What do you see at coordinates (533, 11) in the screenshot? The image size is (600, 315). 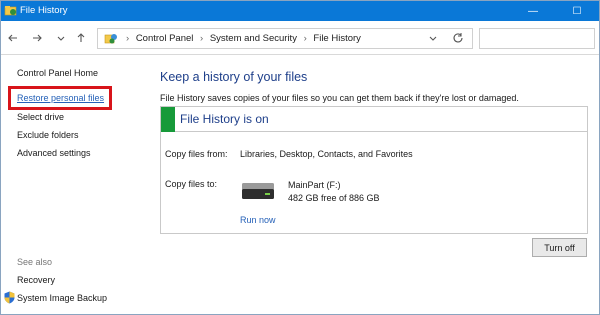 I see `minimize-button: —` at bounding box center [533, 11].